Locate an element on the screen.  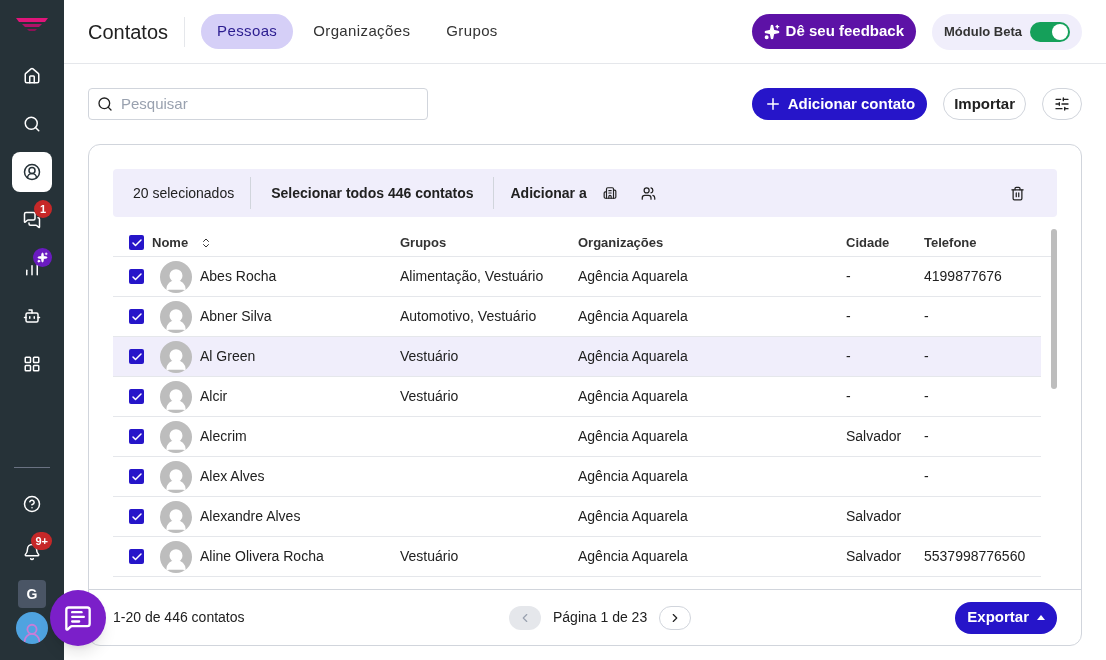
tab: Pessoas is located at coordinates (247, 31).